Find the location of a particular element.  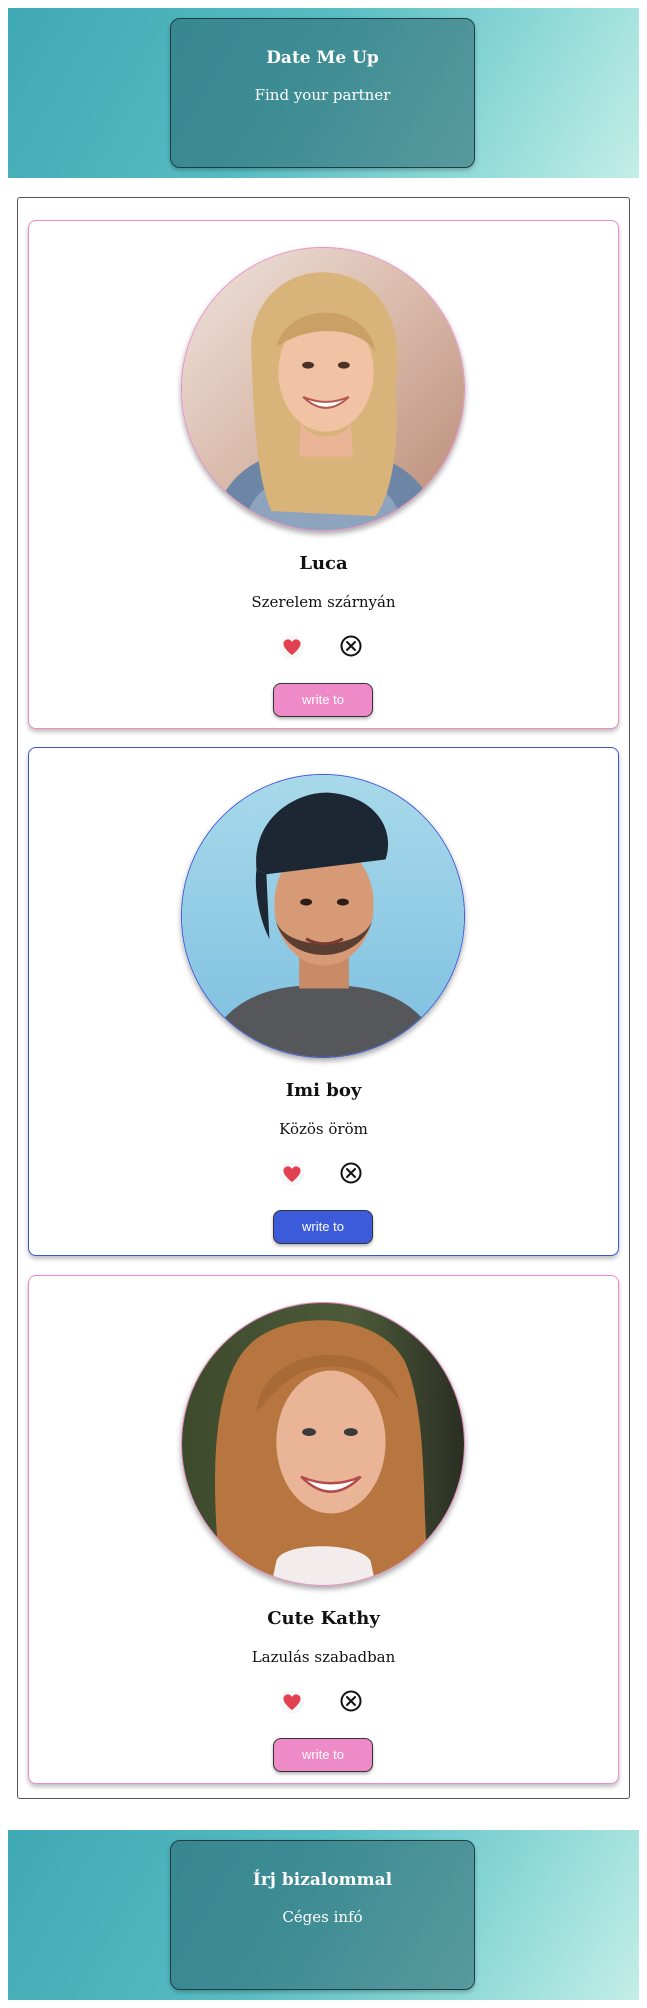

header-banner: Date Me Up Find your partner is located at coordinates (323, 93).